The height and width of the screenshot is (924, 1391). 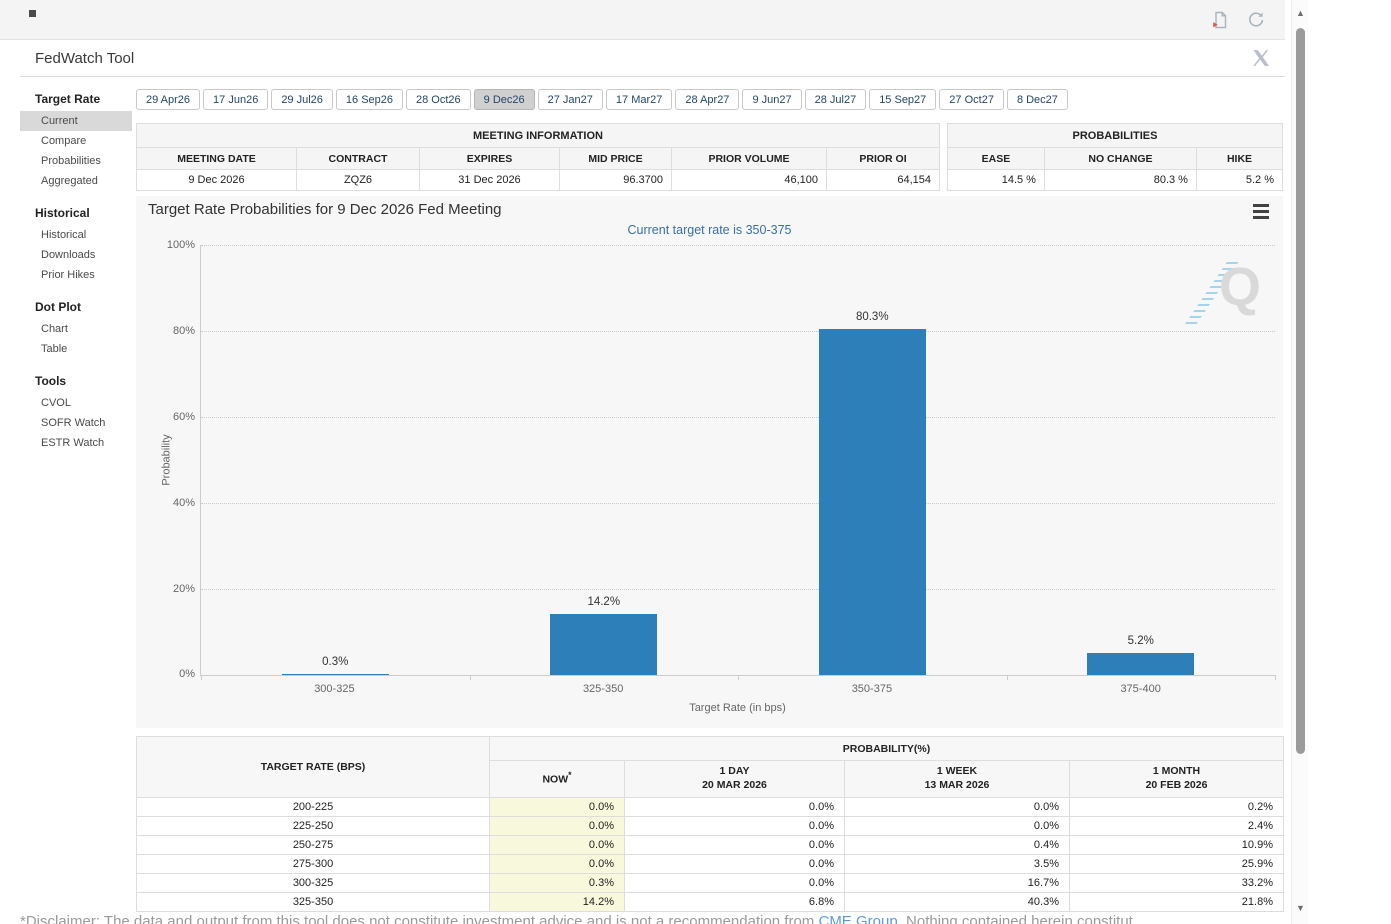 I want to click on contract-value: ZQZ6, so click(x=358, y=180).